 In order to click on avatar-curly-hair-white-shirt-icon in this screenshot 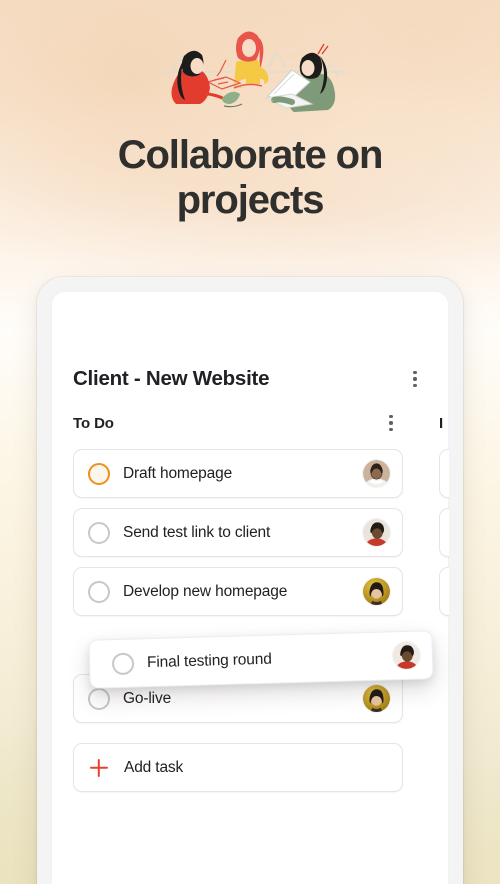, I will do `click(376, 473)`.